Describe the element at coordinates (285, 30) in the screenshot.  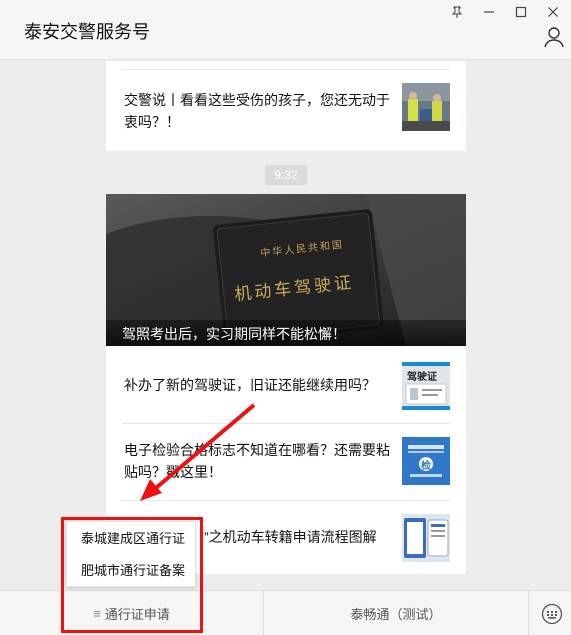
I see `window-header: 泰安交警服务号` at that location.